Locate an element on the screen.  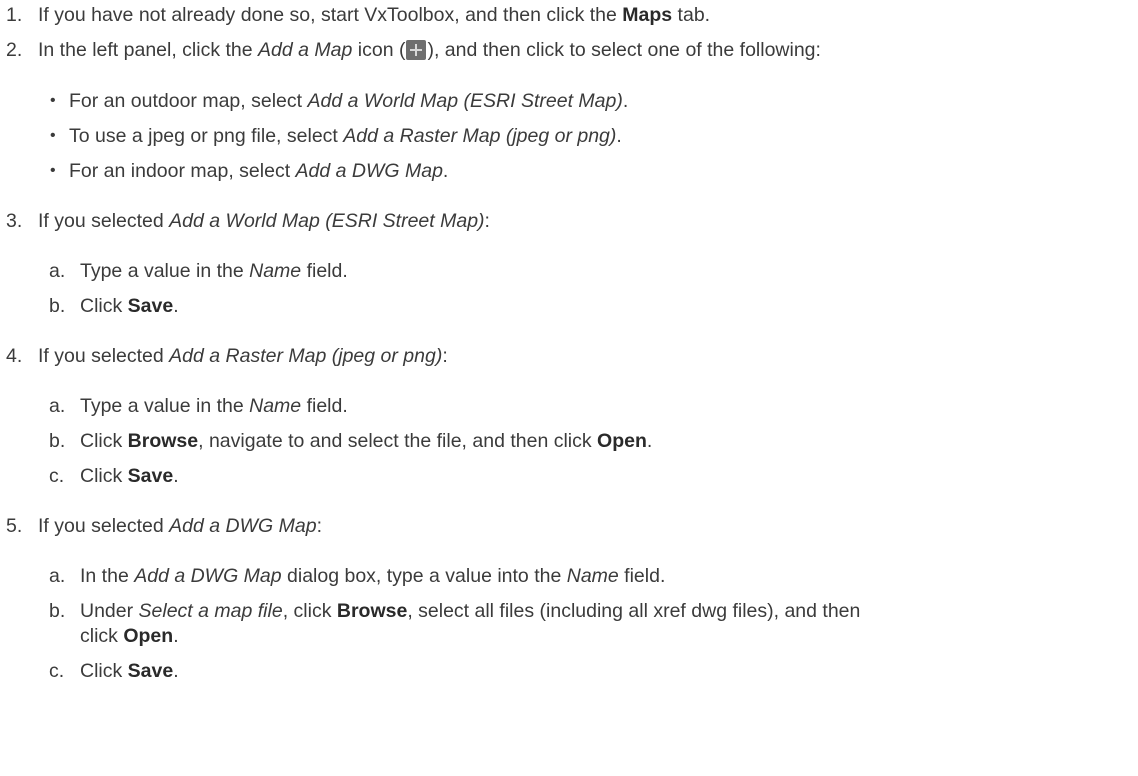
step-number: 2. is located at coordinates (14, 50).